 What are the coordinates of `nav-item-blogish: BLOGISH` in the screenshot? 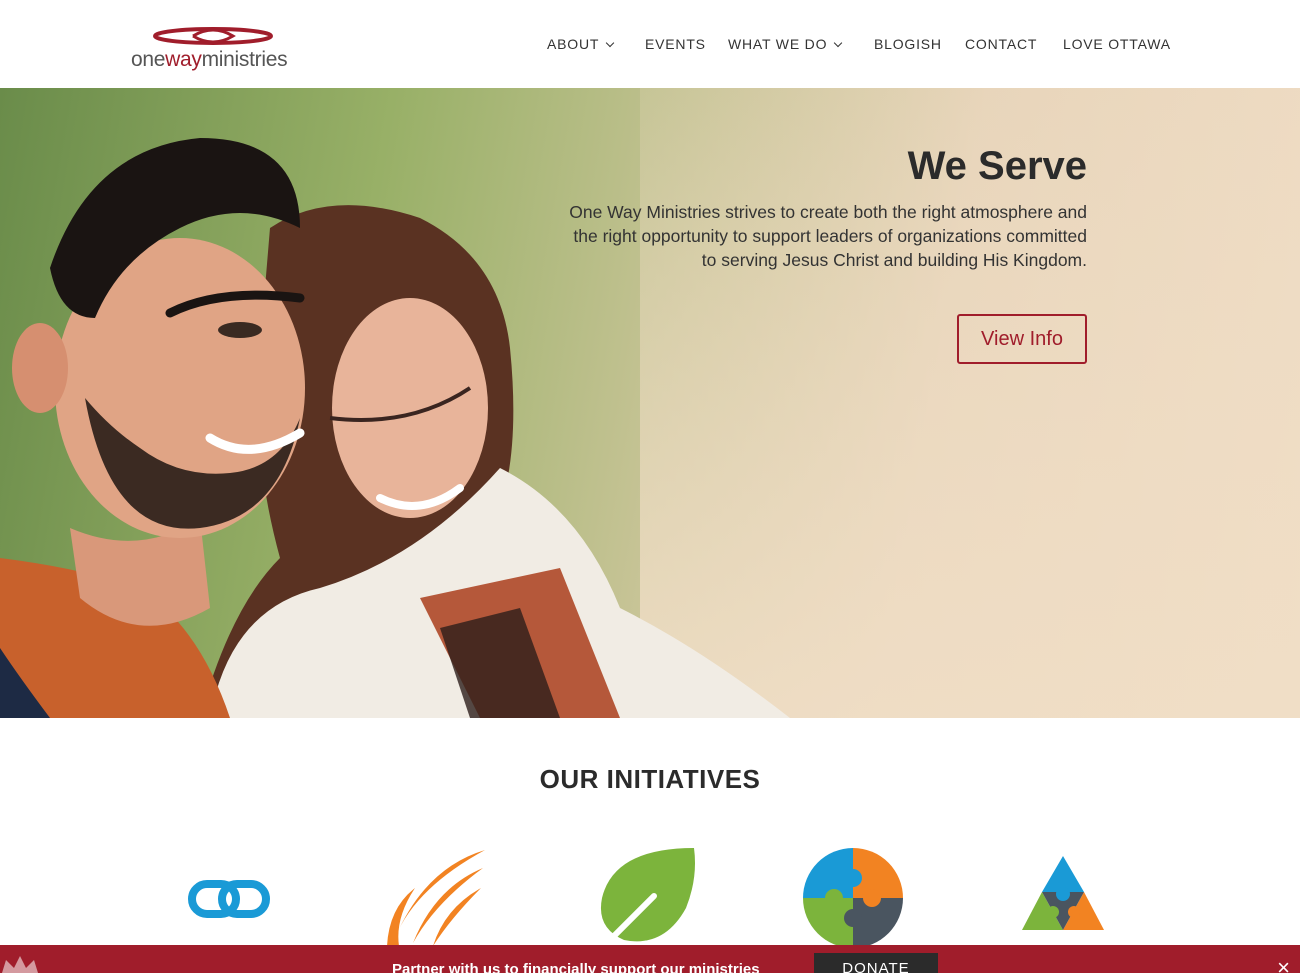 It's located at (908, 44).